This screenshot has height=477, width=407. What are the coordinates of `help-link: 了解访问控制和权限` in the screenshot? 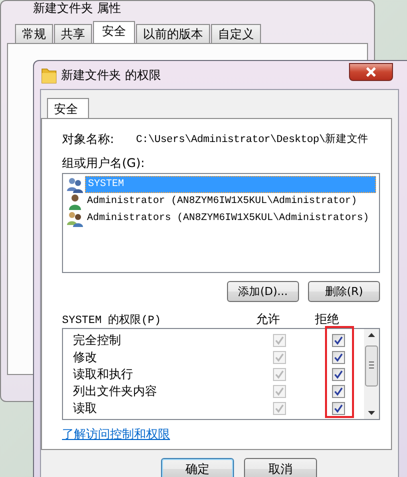 It's located at (116, 434).